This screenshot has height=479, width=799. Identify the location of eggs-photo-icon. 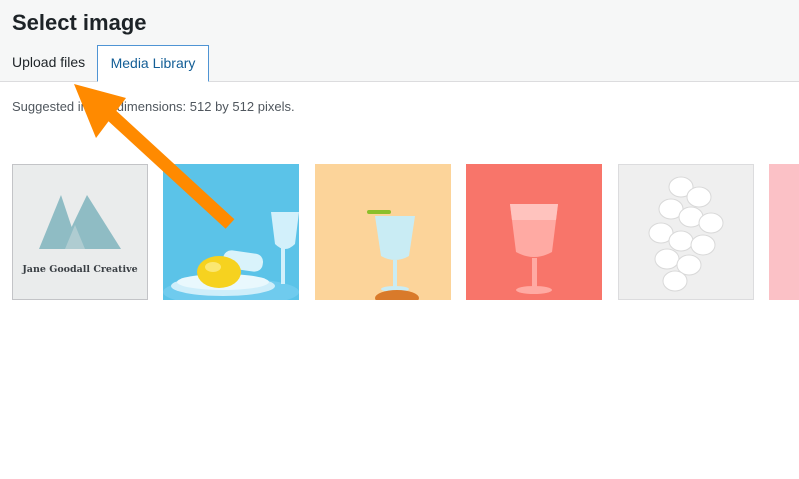
(686, 232).